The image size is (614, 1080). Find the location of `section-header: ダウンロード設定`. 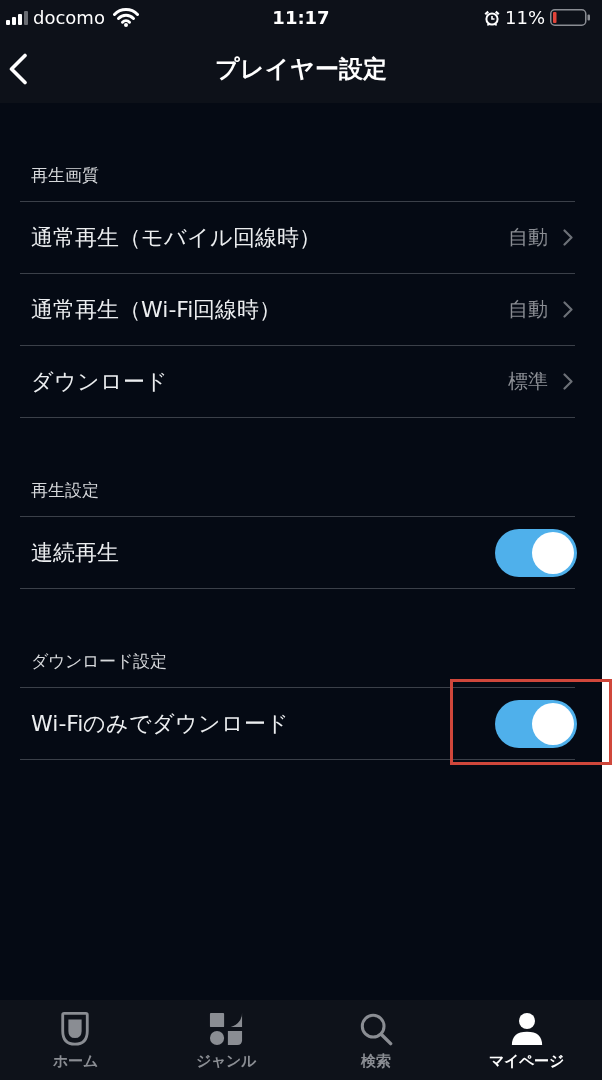

section-header: ダウンロード設定 is located at coordinates (99, 661).